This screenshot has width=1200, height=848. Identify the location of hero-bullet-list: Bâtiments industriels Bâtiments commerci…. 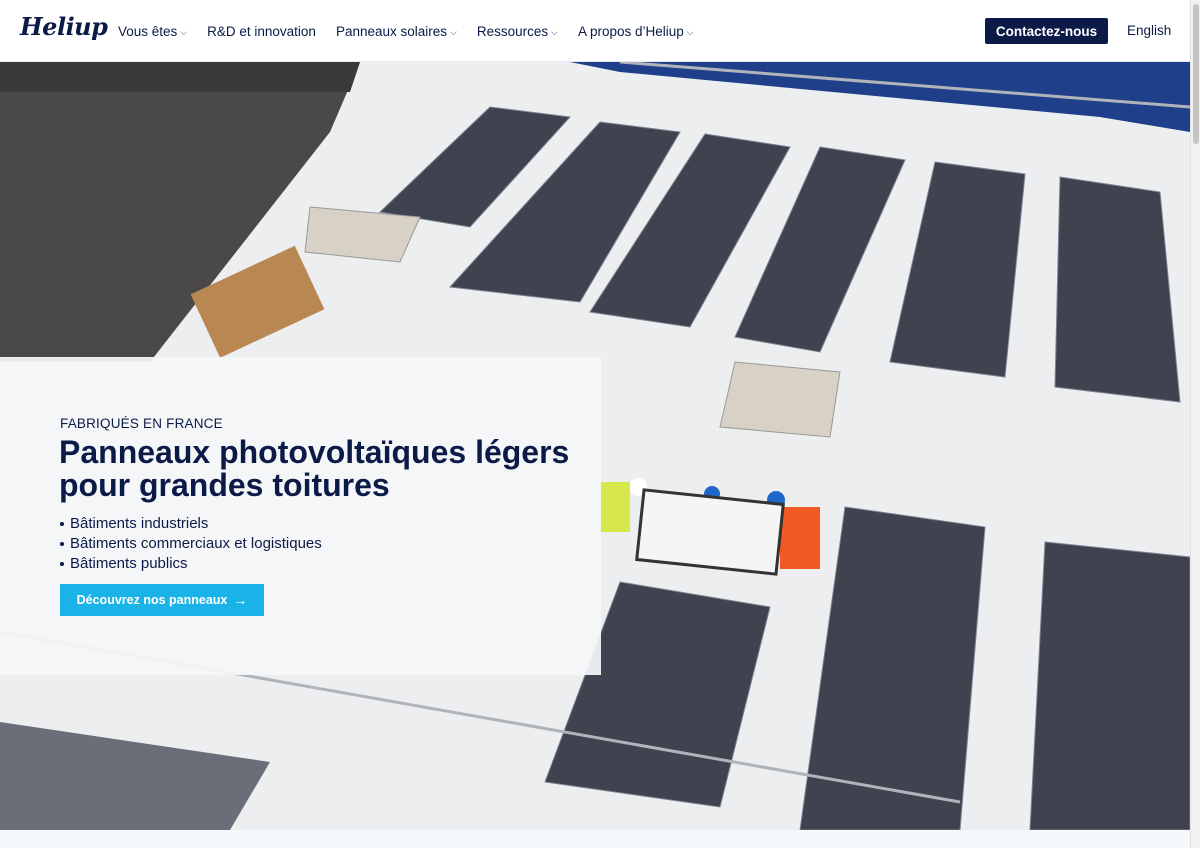
(191, 544).